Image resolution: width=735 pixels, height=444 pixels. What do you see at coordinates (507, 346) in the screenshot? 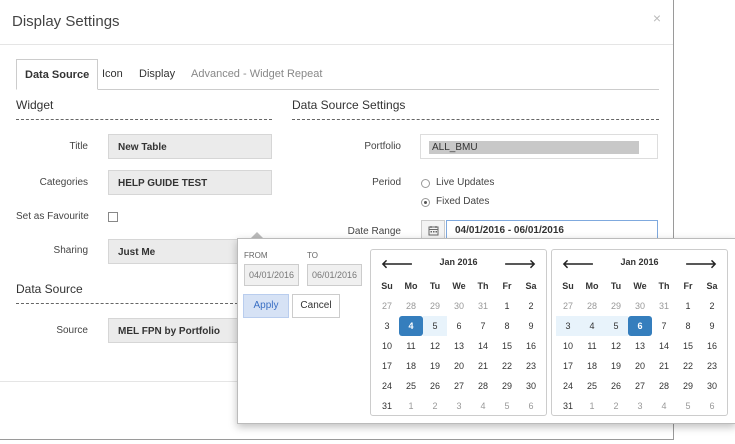
I see `calendar-day: 15` at bounding box center [507, 346].